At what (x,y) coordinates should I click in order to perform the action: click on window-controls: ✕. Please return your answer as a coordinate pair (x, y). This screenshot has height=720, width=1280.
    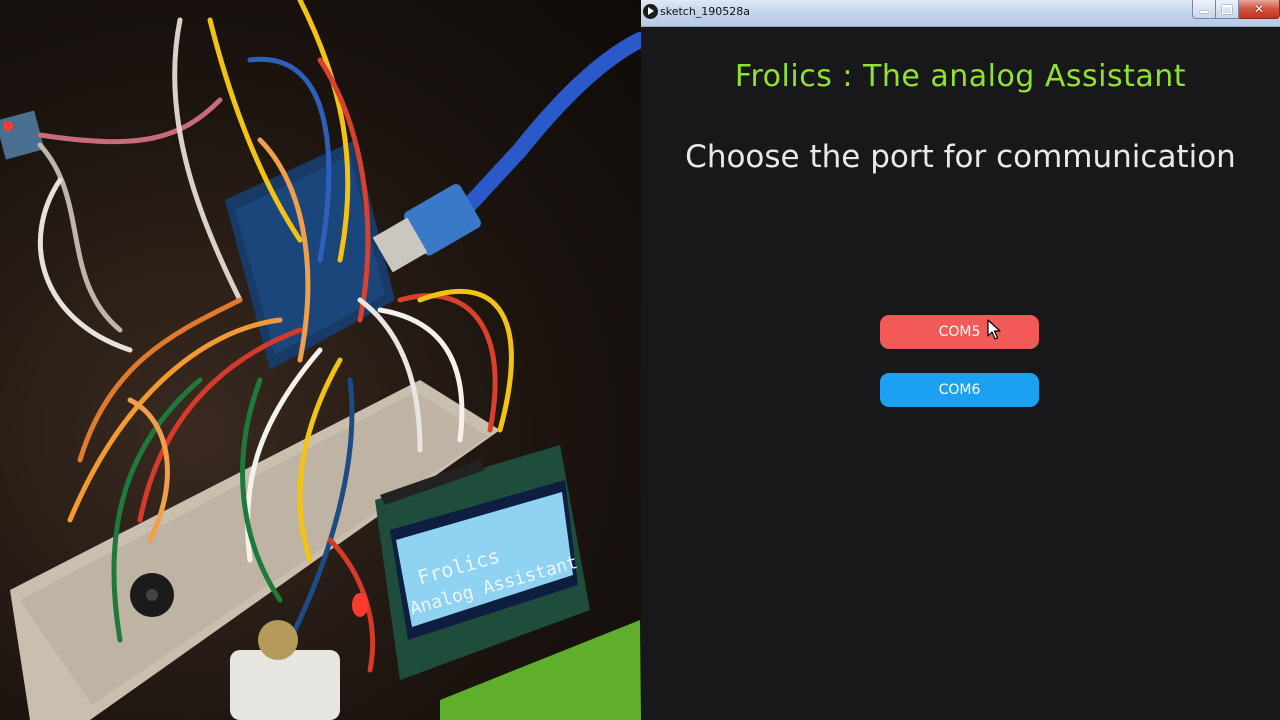
    Looking at the image, I should click on (1236, 9).